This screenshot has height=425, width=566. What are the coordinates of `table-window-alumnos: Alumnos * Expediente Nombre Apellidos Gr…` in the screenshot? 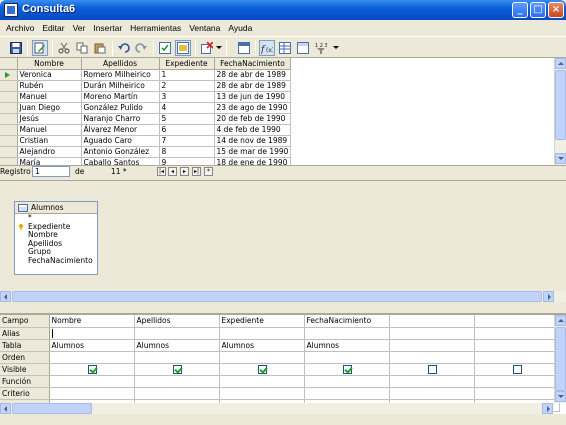 It's located at (56, 238).